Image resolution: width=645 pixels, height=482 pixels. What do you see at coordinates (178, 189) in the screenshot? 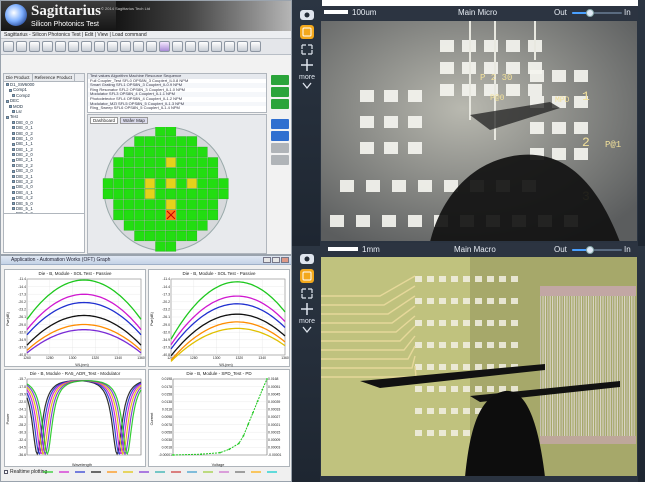
I see `wafer-map` at bounding box center [178, 189].